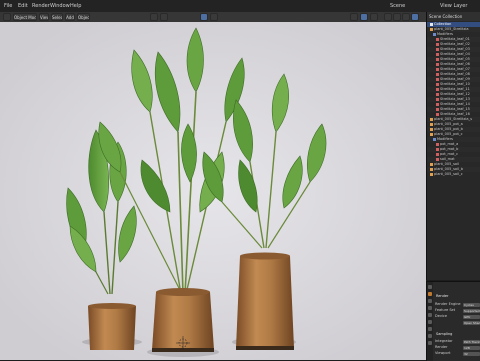 This screenshot has height=361, width=480. What do you see at coordinates (441, 316) in the screenshot?
I see `device-label: Device` at bounding box center [441, 316].